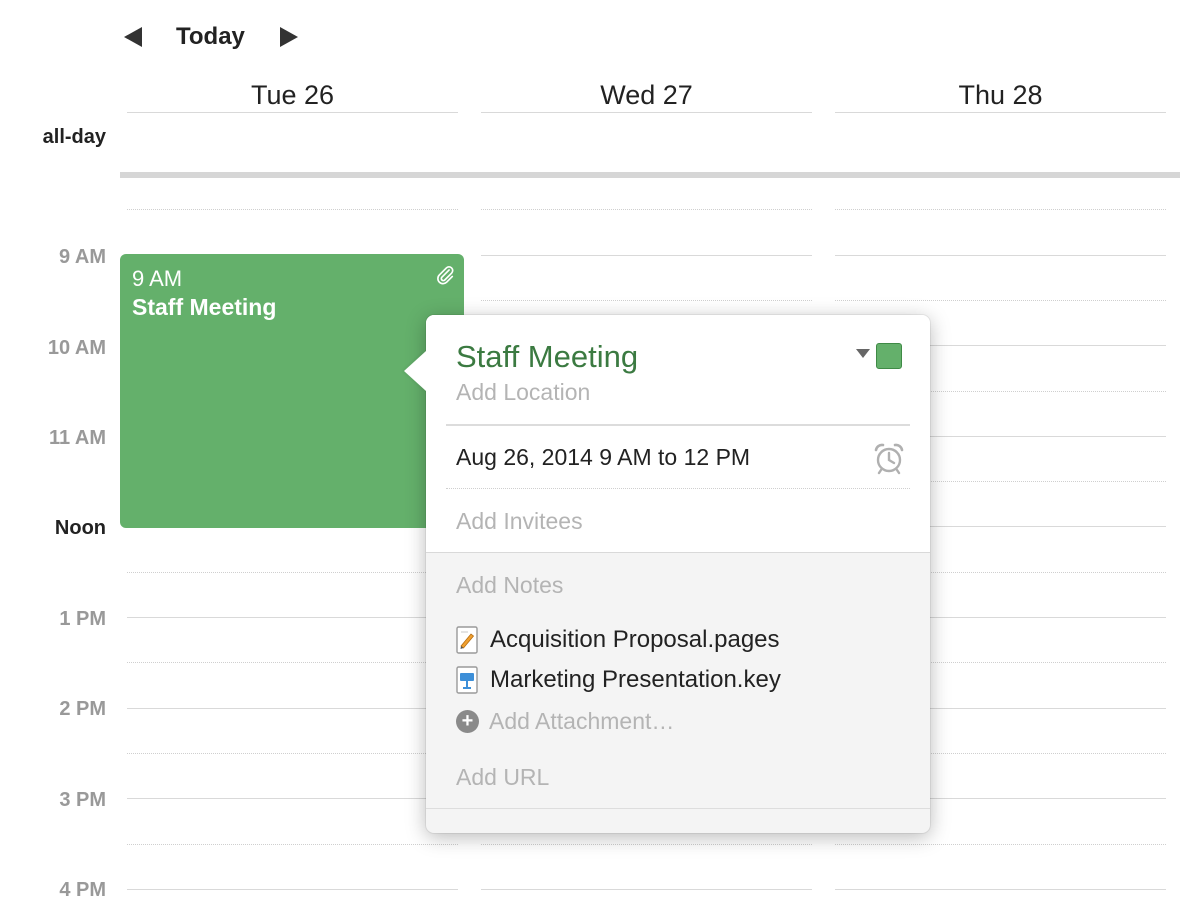 The image size is (1180, 918). Describe the element at coordinates (889, 458) in the screenshot. I see `alarm-clock-icon` at that location.